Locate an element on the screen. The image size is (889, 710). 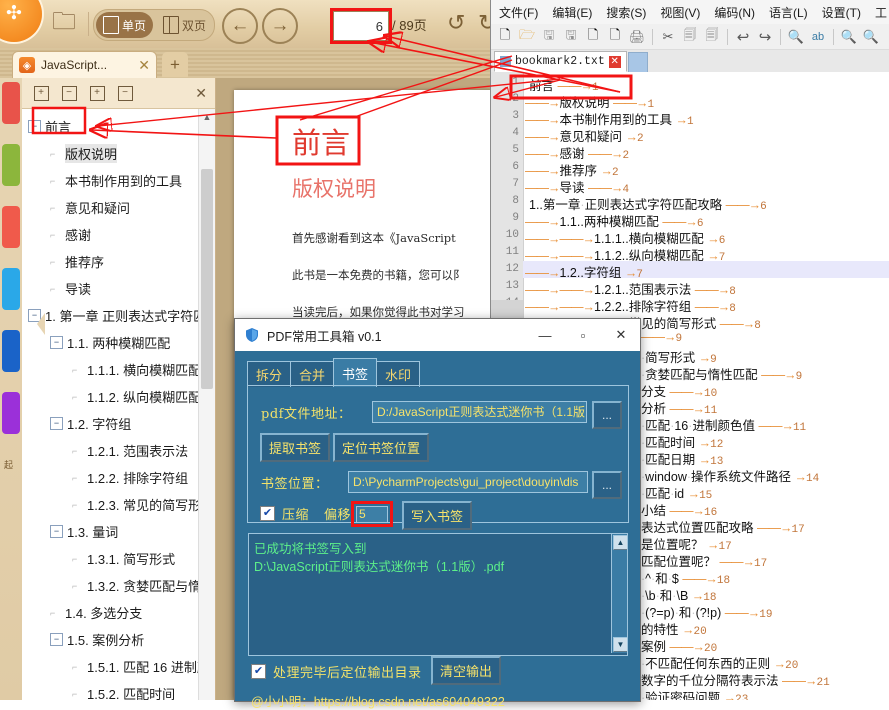
tab-bookmark2-txt: bookmark2.txt ✕ is located at coordinates (560, 61).